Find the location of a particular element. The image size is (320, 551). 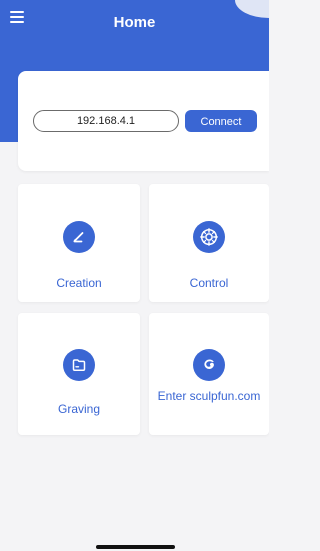

ip-address-input is located at coordinates (106, 121).